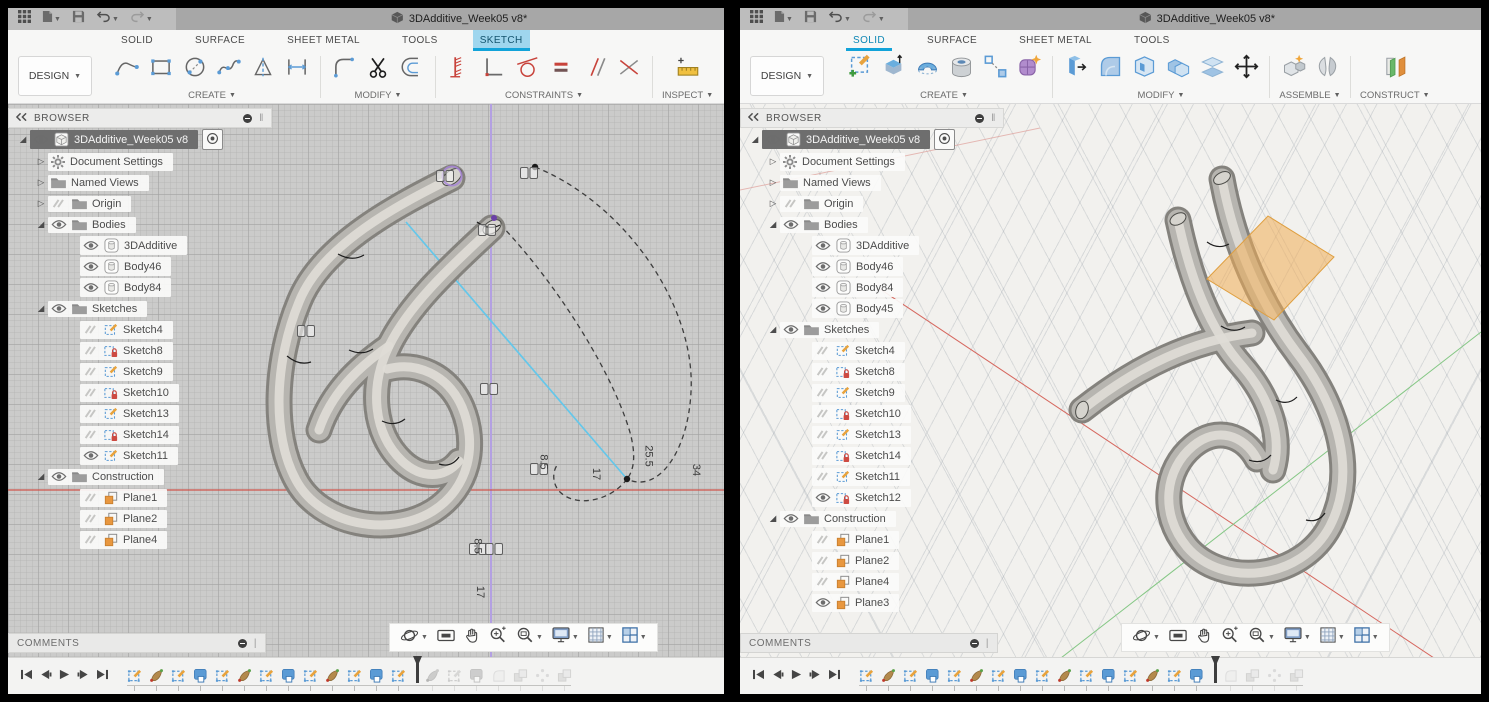  Describe the element at coordinates (140, 203) in the screenshot. I see `browser-item-origin: ▷ Origin` at that location.